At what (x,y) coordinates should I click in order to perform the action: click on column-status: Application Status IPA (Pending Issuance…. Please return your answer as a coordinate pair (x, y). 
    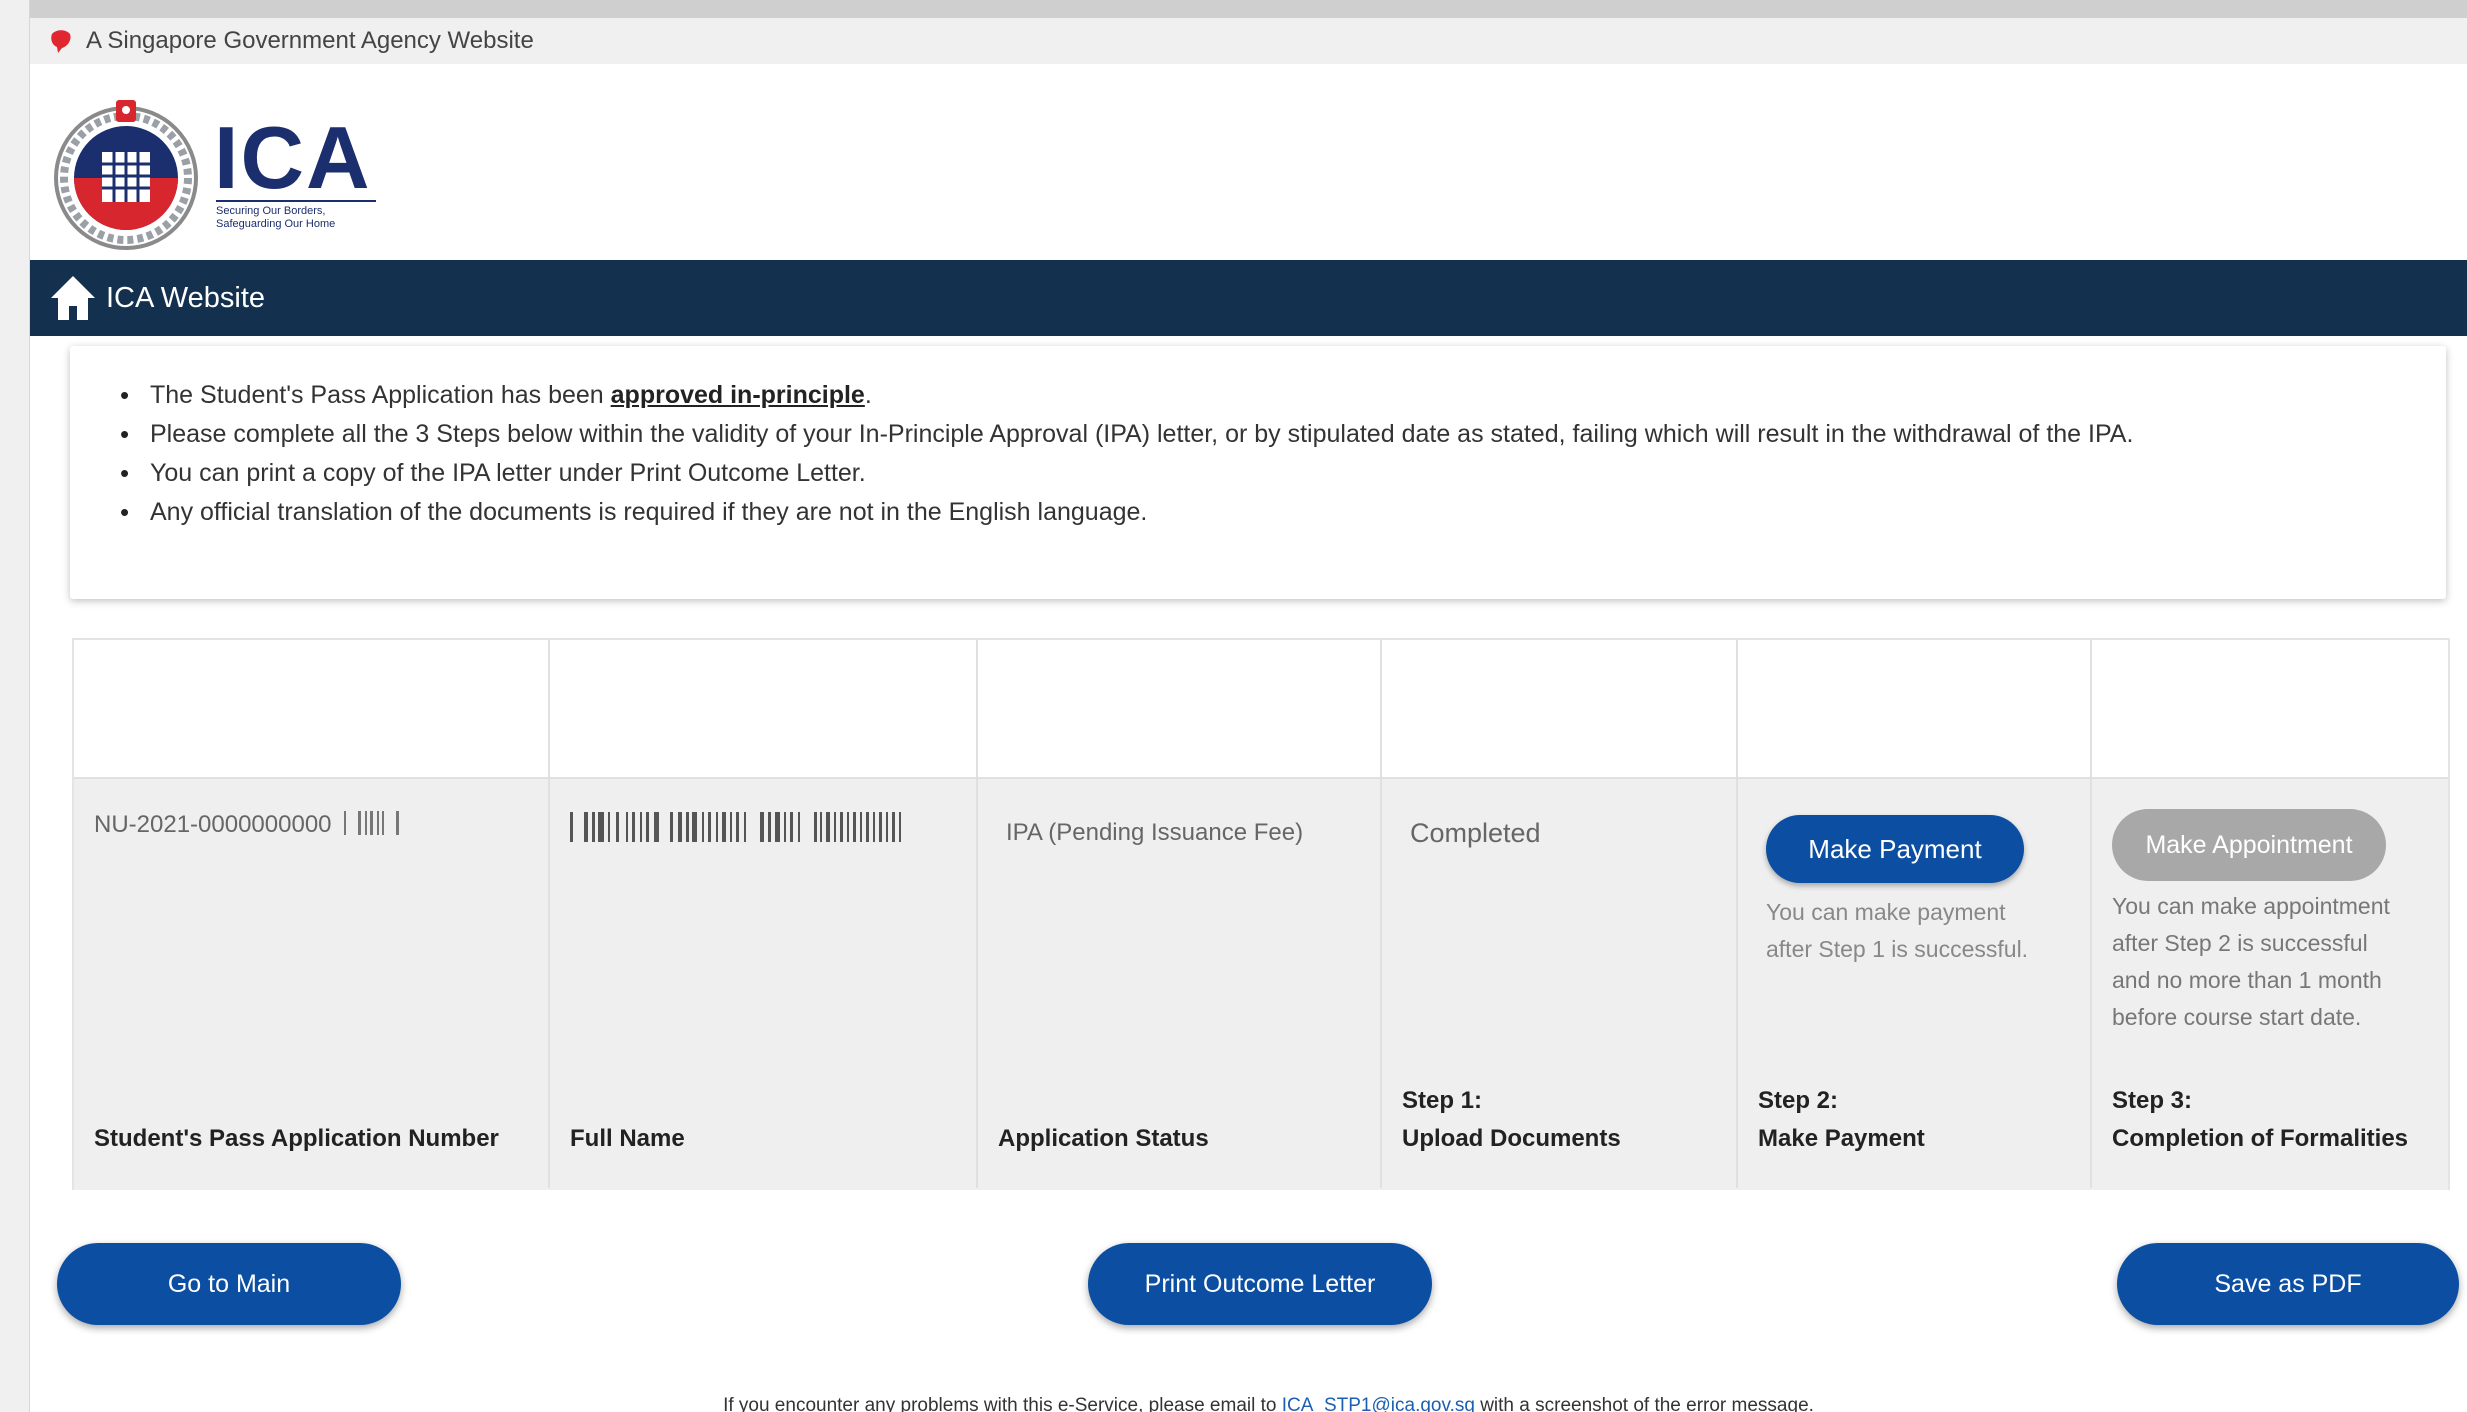
    Looking at the image, I should click on (1180, 914).